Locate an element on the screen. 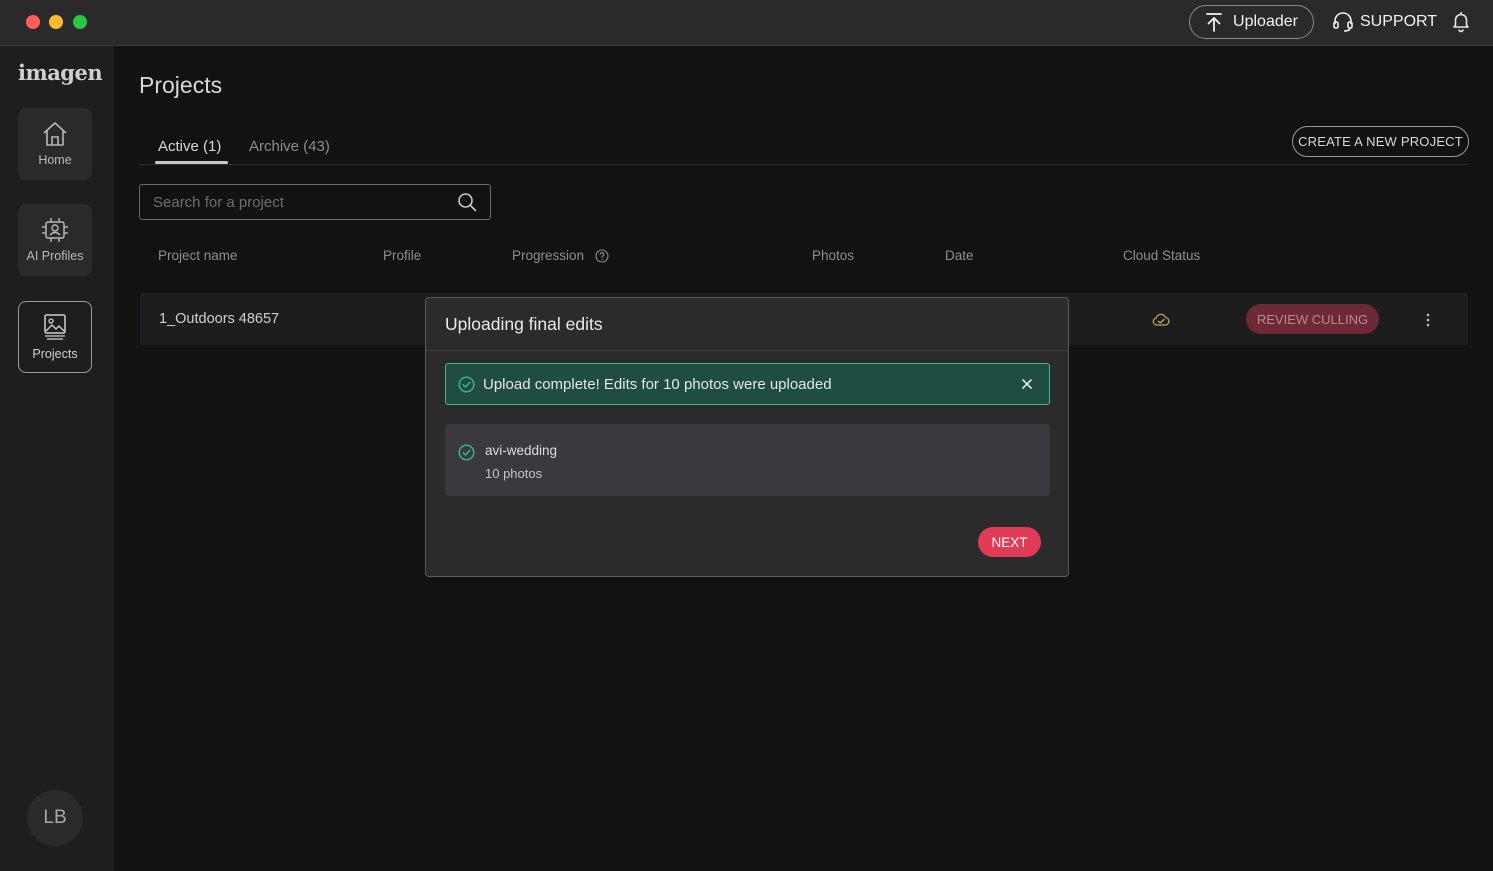  column-header-profile: Profile is located at coordinates (402, 255).